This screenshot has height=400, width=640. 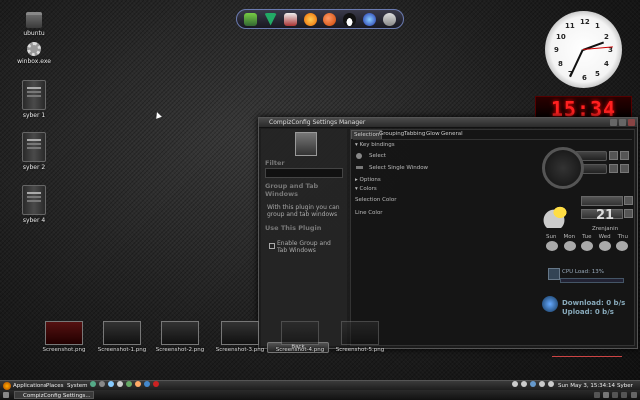 I want to click on selection-color-button, so click(x=602, y=201).